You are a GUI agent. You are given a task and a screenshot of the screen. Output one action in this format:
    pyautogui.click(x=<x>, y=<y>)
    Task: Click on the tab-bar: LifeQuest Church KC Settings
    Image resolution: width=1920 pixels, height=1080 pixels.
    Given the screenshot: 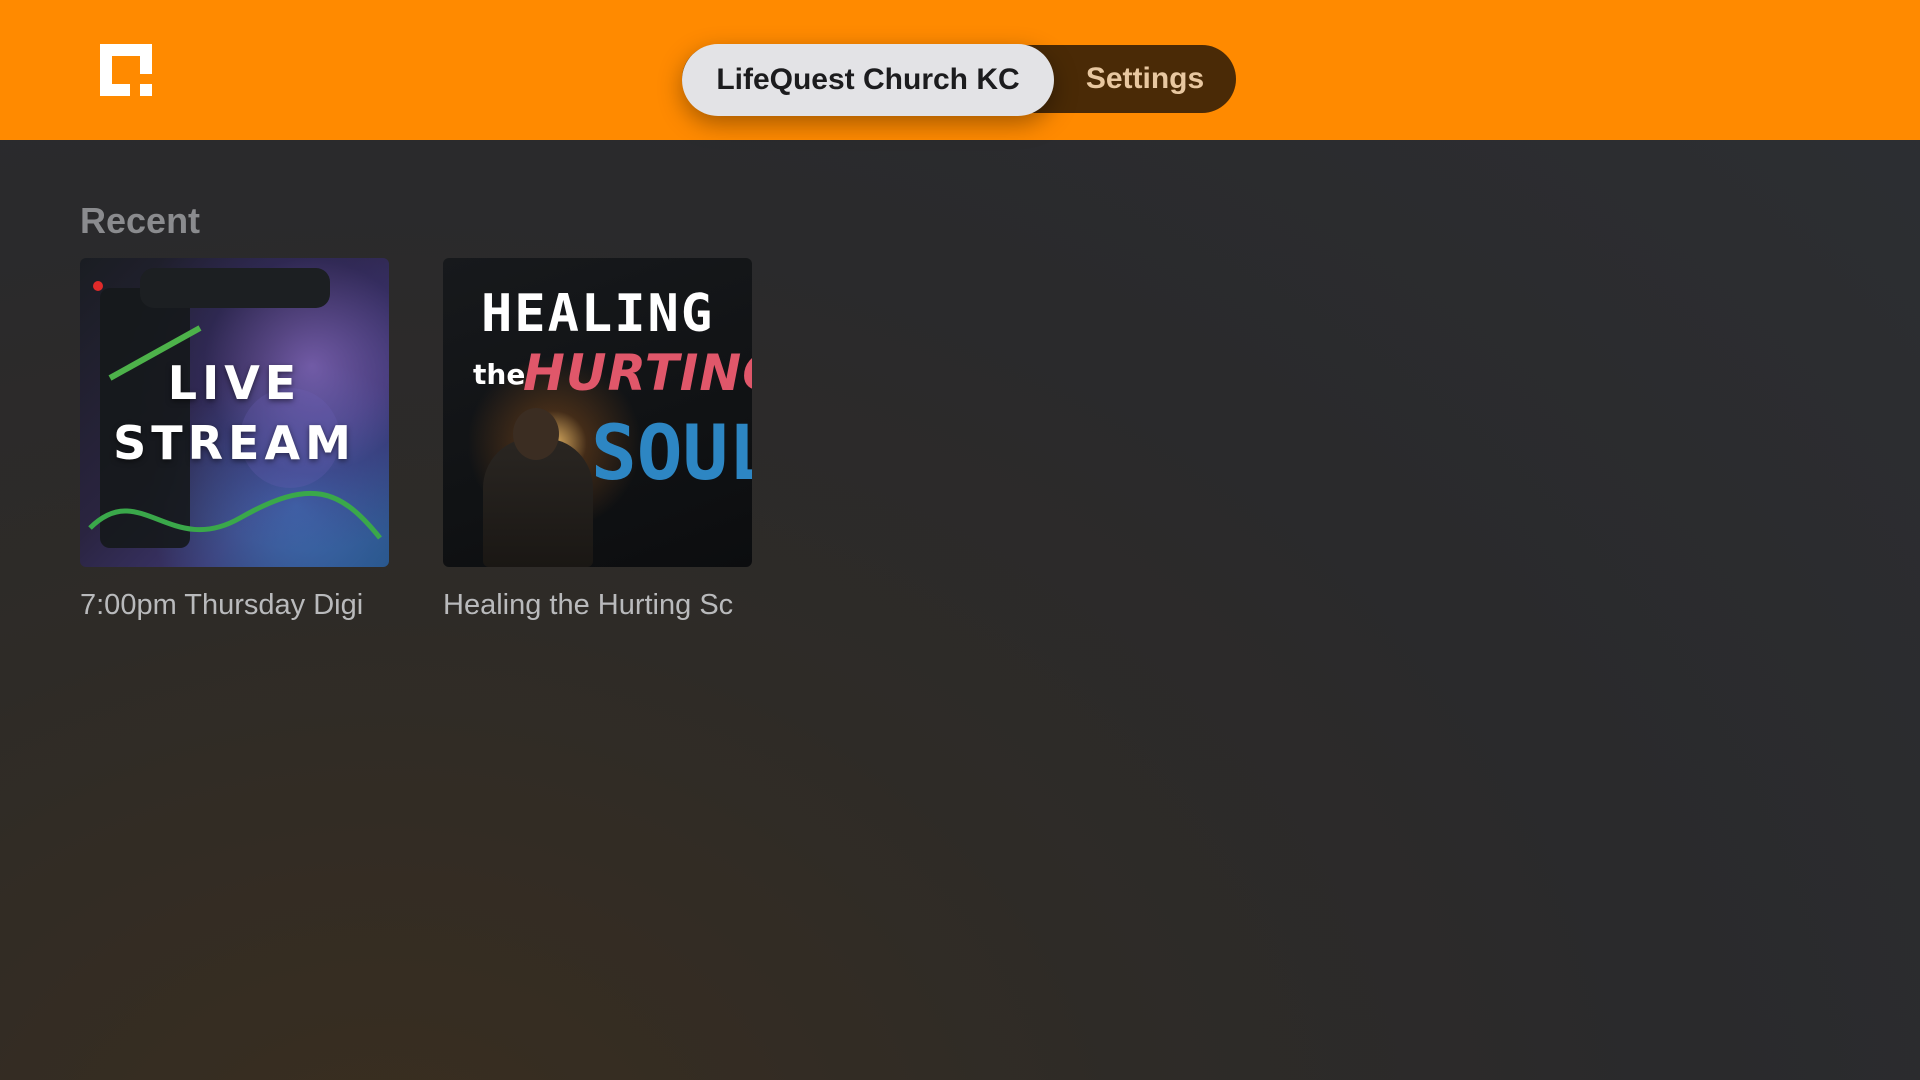 What is the action you would take?
    pyautogui.click(x=959, y=80)
    